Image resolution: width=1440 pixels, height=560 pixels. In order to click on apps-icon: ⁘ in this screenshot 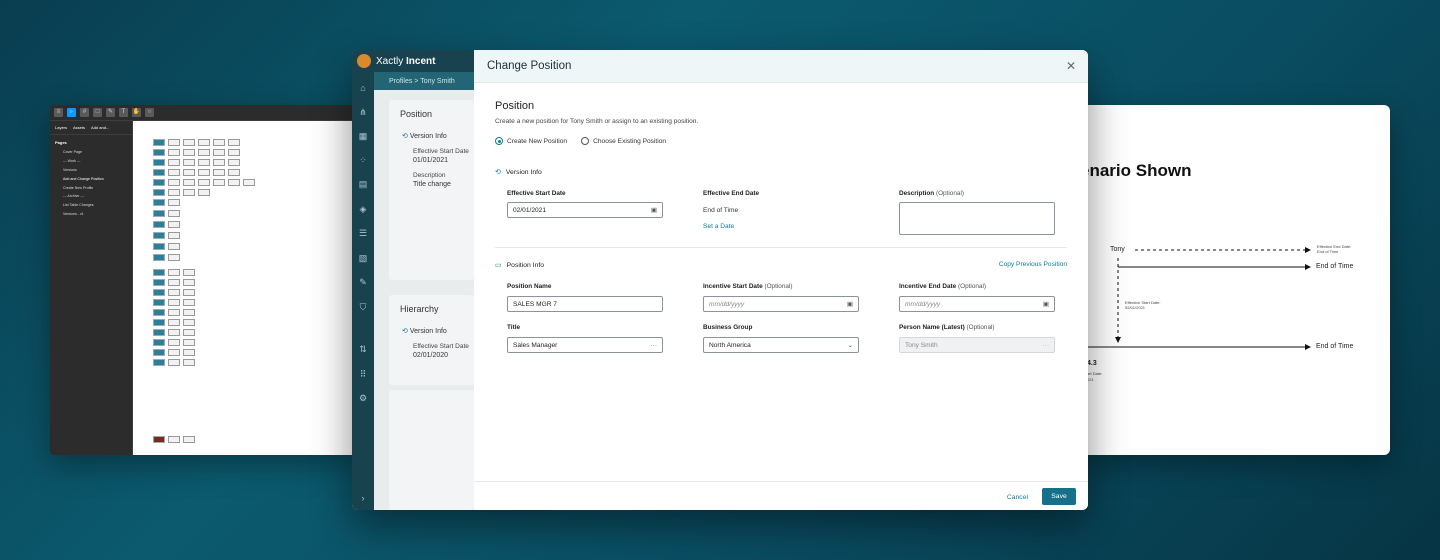, I will do `click(363, 160)`.